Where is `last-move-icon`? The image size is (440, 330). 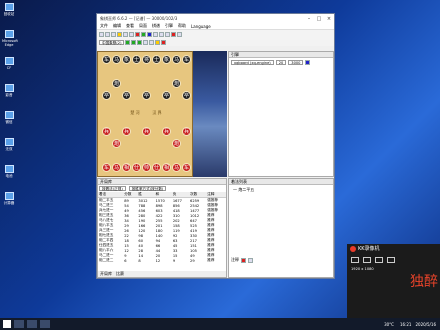
last-move-icon is located at coordinates (152, 42).